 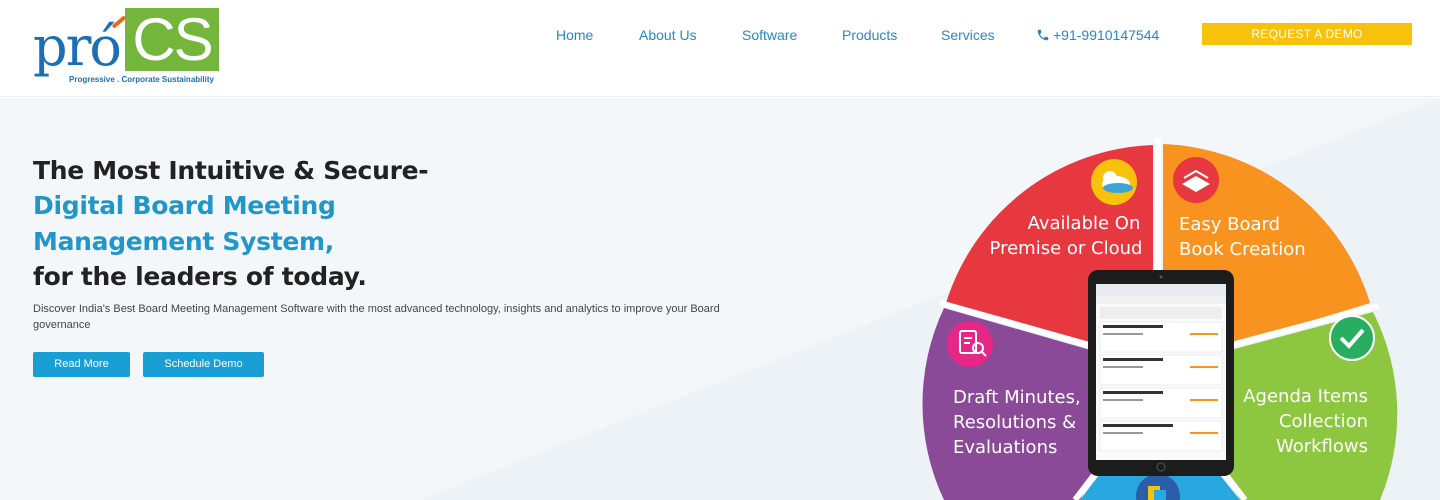 I want to click on nav-about-us: About Us, so click(x=668, y=35).